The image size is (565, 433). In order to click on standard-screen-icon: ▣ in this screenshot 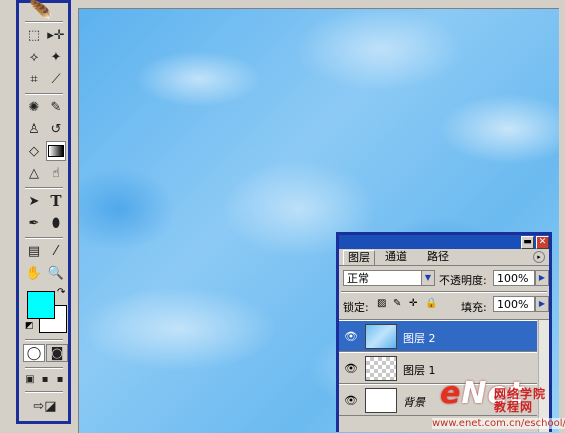, I will do `click(30, 379)`.